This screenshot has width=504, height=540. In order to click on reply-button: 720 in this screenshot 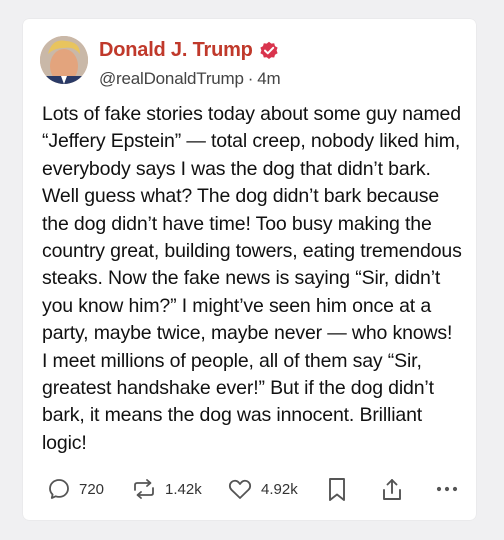, I will do `click(75, 489)`.